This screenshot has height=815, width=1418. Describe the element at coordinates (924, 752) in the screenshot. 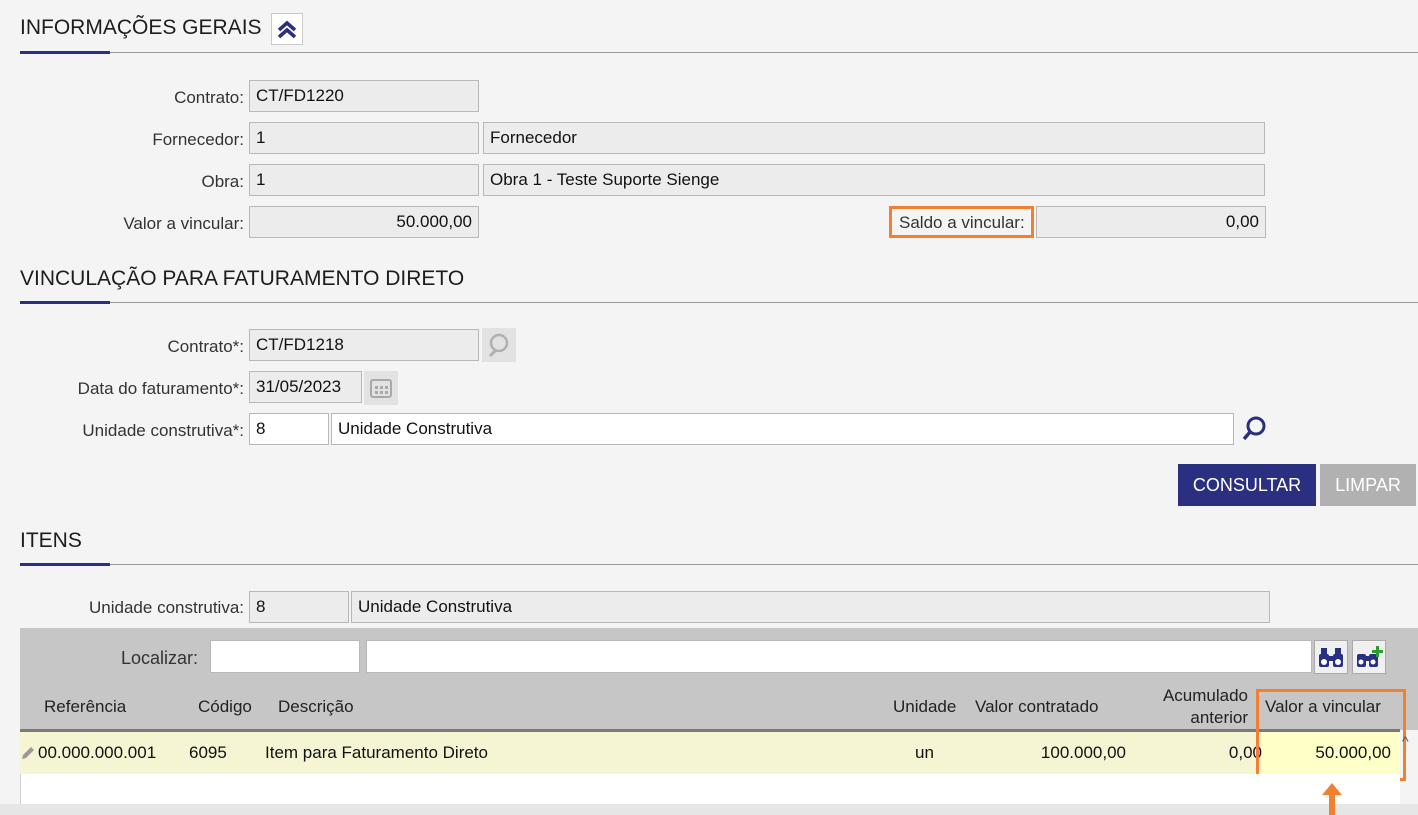

I see `cell-unidade: un` at that location.